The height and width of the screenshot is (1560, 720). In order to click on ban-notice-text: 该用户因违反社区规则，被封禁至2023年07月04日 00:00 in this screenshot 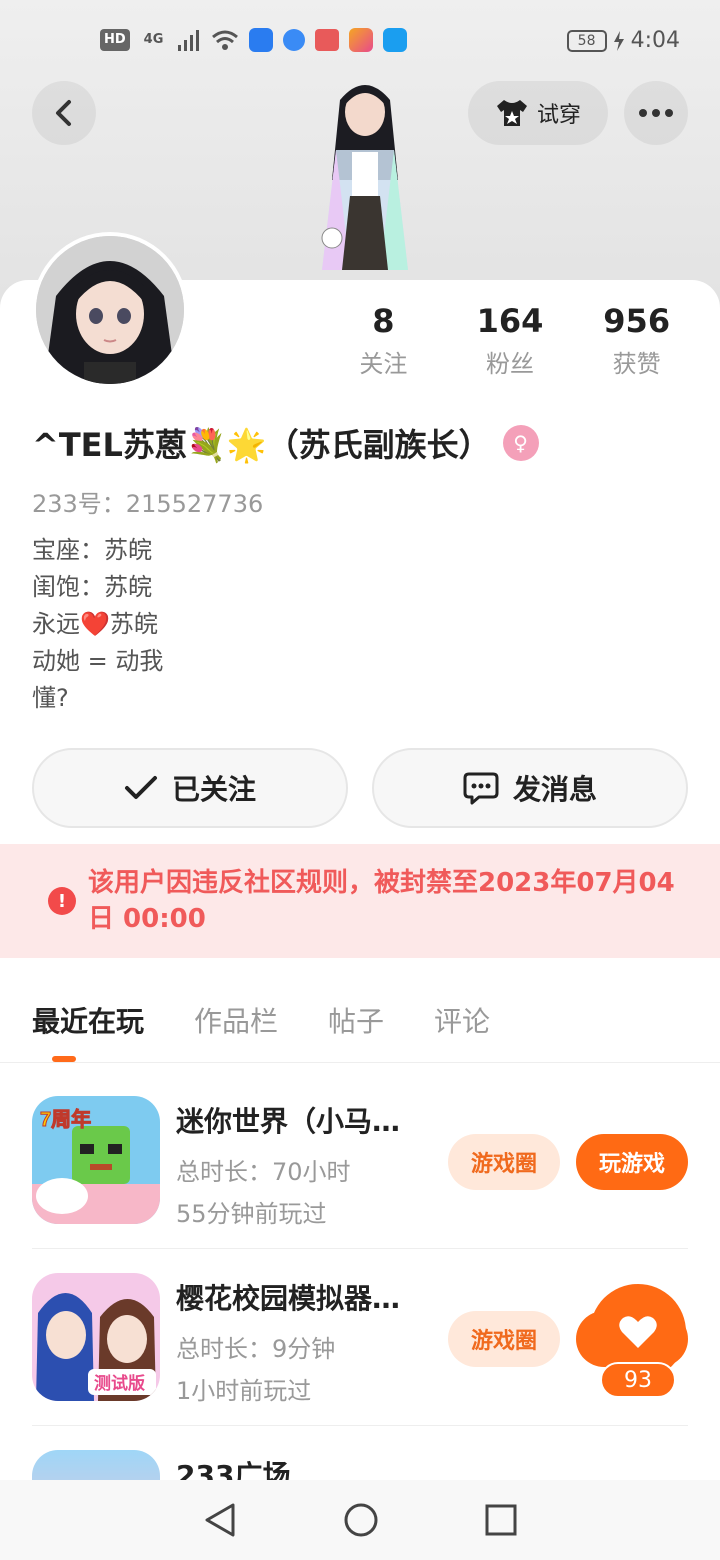, I will do `click(381, 901)`.